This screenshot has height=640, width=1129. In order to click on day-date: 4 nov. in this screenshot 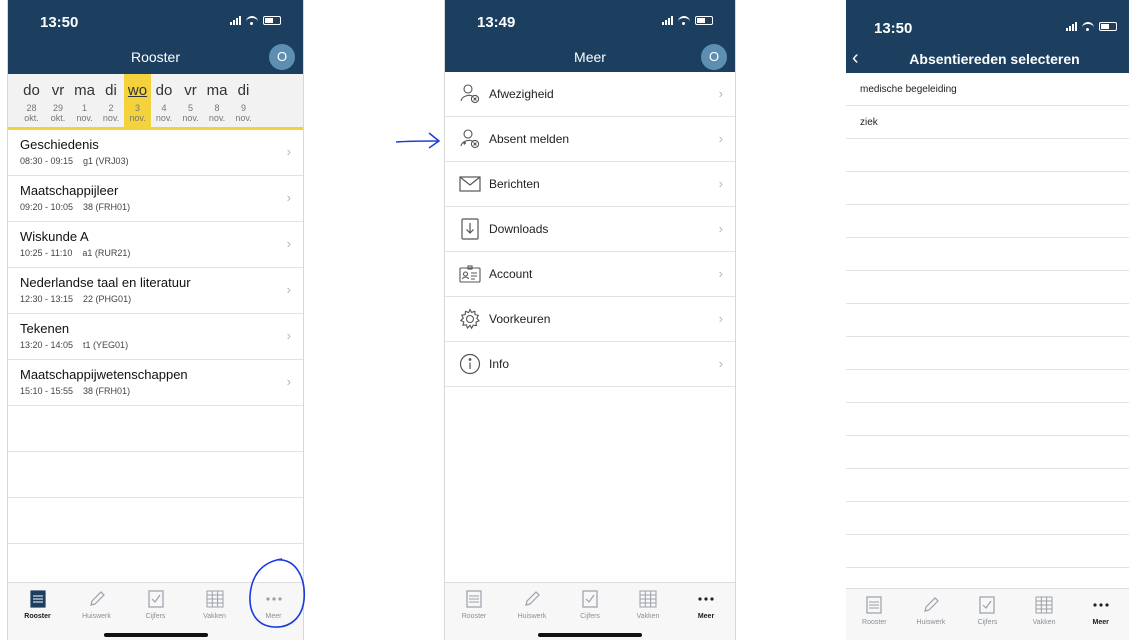, I will do `click(164, 113)`.